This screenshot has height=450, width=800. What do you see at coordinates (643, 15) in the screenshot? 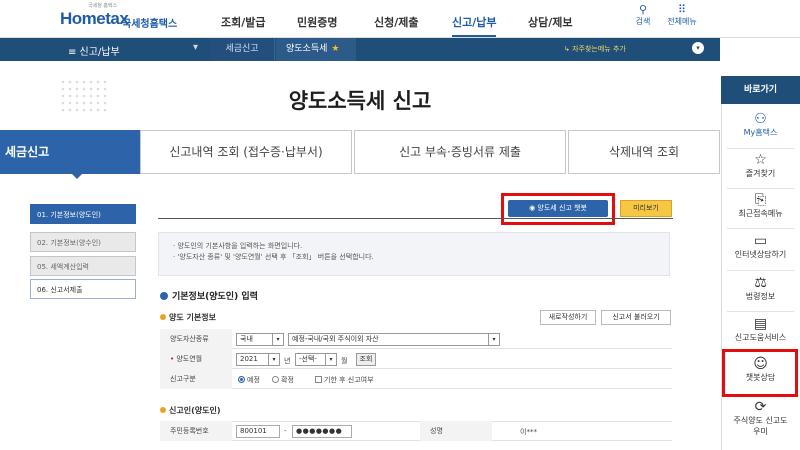
I see `search-button: ⚲ 검색` at bounding box center [643, 15].